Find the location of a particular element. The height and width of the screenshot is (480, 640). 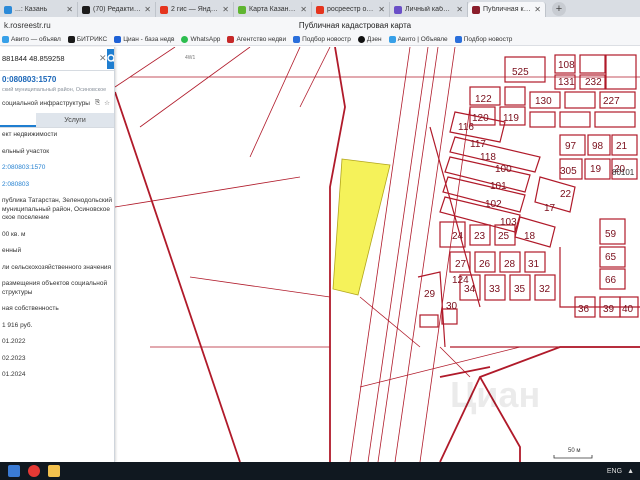

svg-text: 35 is located at coordinates (520, 289).